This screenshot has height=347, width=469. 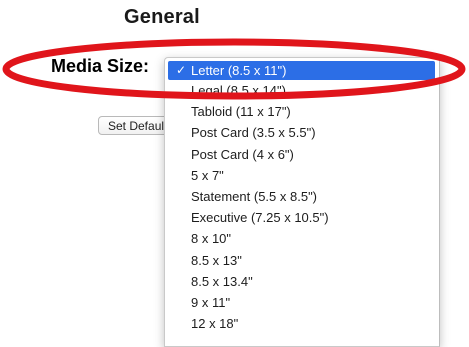 I want to click on checkmark-icon: ✓, so click(x=181, y=70).